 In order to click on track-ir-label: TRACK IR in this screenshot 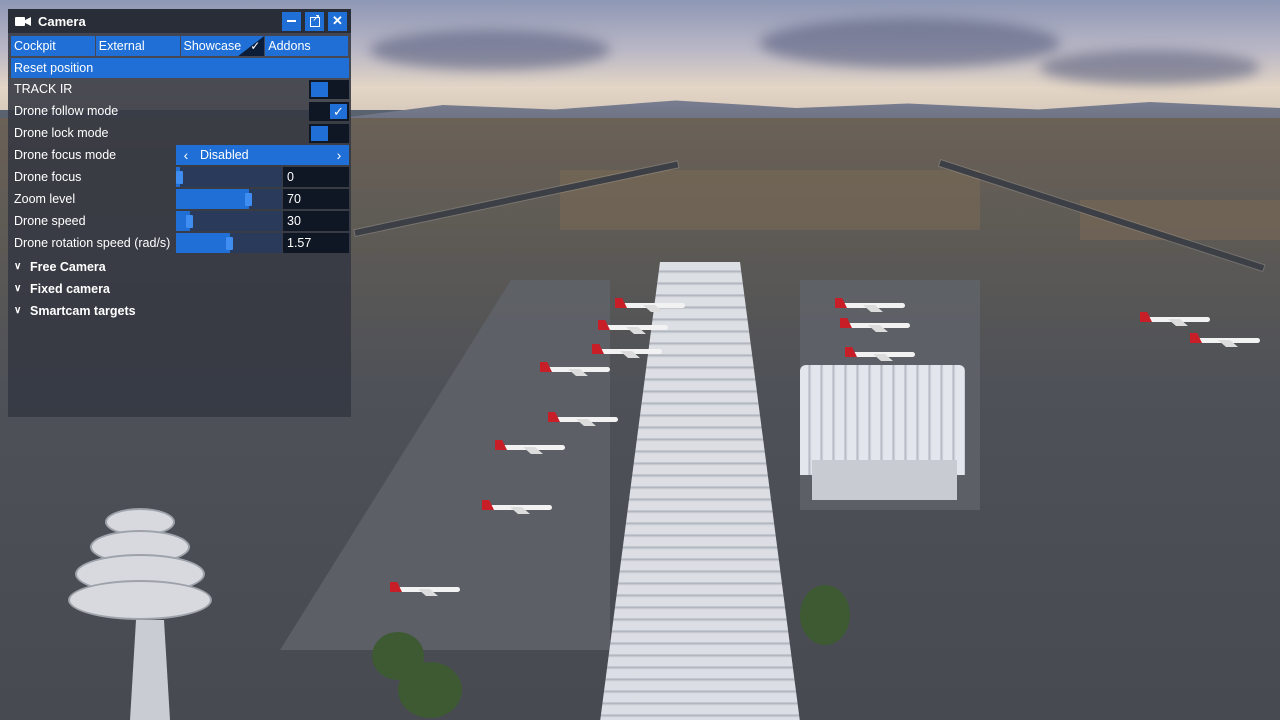, I will do `click(43, 89)`.